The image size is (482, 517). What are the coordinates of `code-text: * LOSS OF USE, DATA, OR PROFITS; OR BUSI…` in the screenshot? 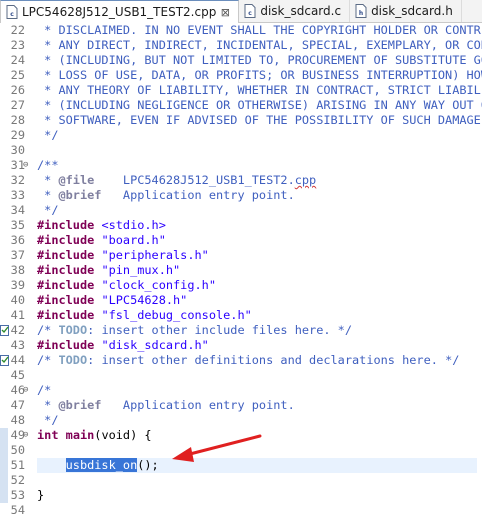 It's located at (259, 75).